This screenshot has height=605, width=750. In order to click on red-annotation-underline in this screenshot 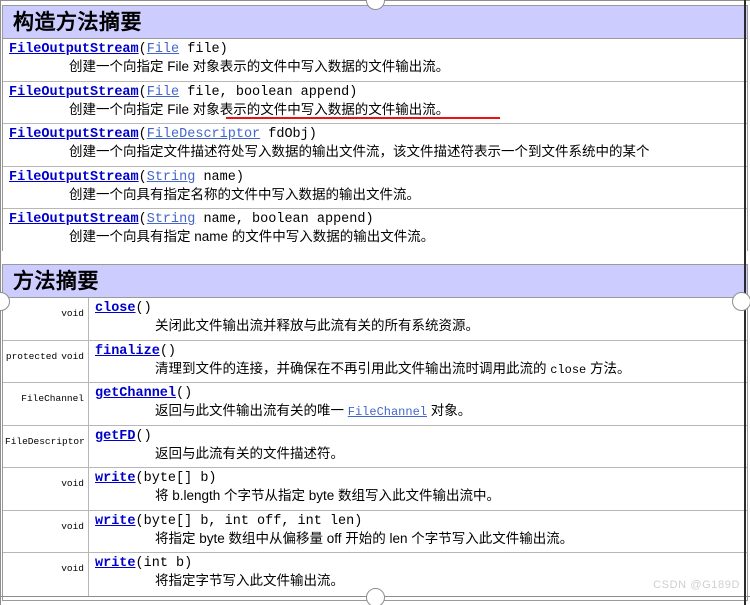, I will do `click(363, 118)`.